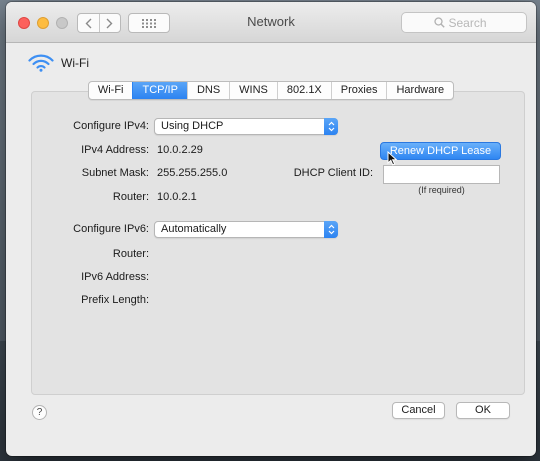  Describe the element at coordinates (43, 23) in the screenshot. I see `minimize-button` at that location.